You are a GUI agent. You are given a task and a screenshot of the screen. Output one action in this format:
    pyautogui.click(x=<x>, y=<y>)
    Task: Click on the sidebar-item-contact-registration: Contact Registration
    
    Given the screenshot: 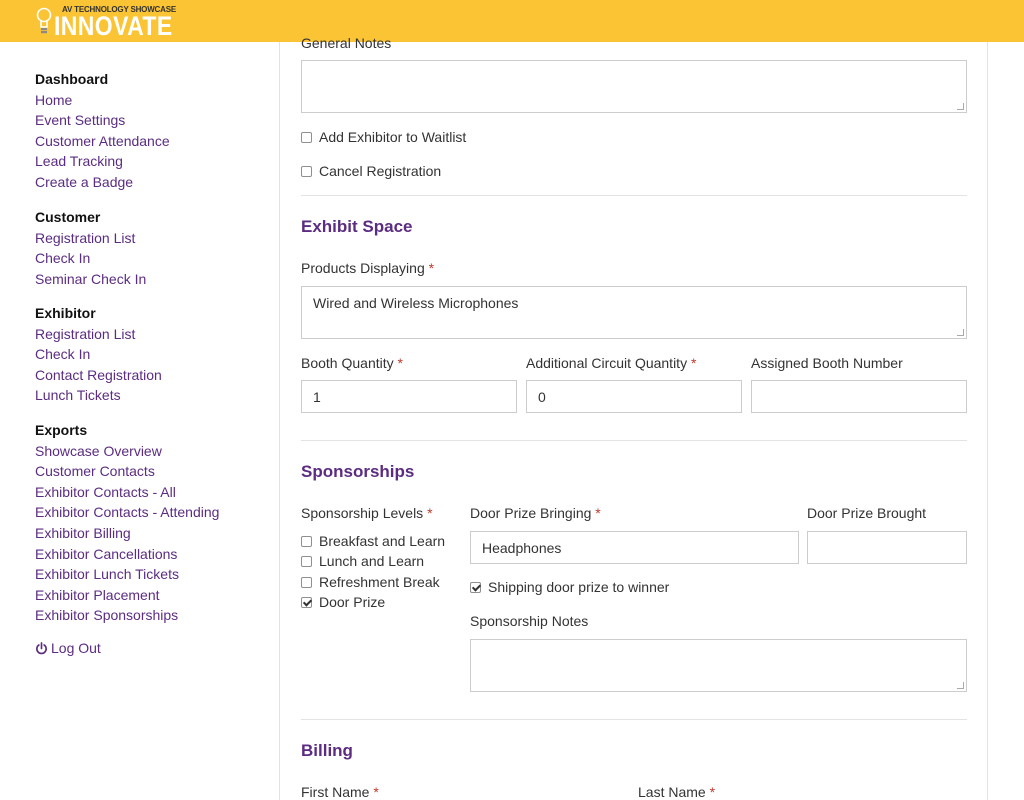 What is the action you would take?
    pyautogui.click(x=98, y=375)
    